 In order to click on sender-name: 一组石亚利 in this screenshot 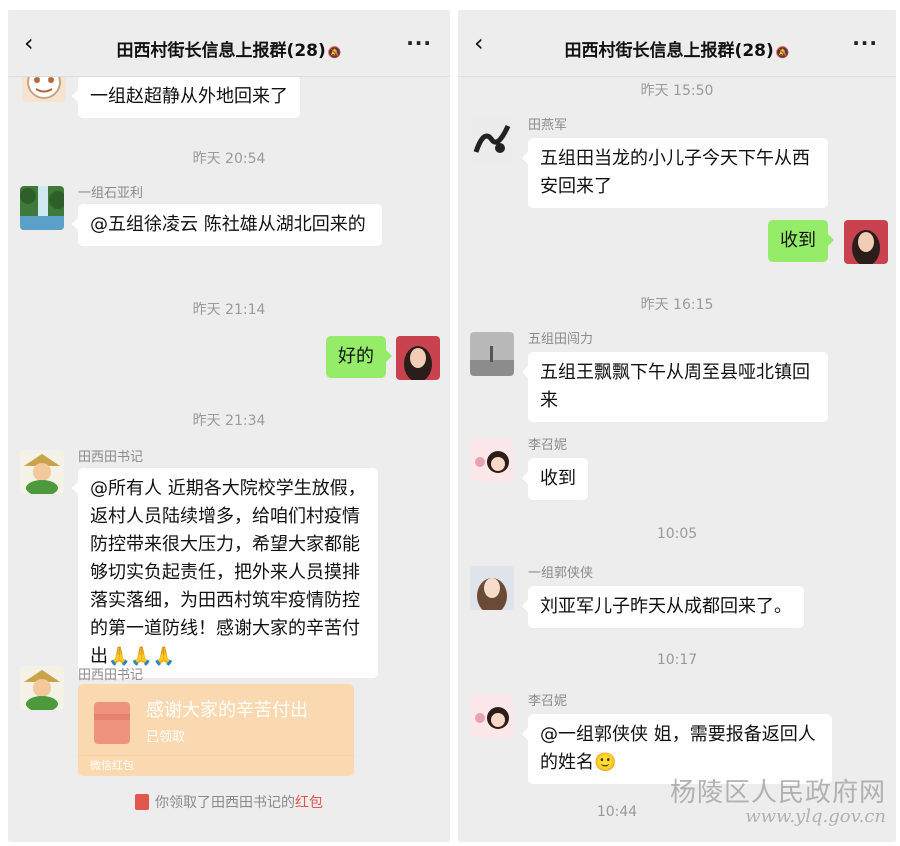, I will do `click(111, 193)`.